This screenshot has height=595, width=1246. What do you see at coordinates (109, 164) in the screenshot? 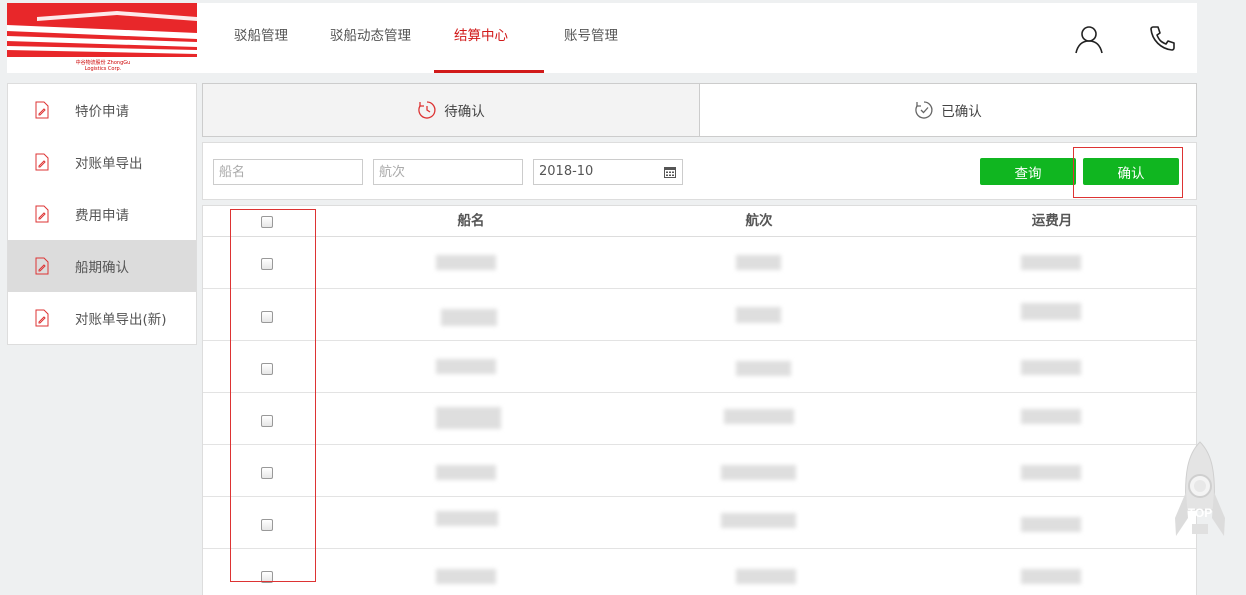
I see `sidebar-item-label: 对账单导出` at bounding box center [109, 164].